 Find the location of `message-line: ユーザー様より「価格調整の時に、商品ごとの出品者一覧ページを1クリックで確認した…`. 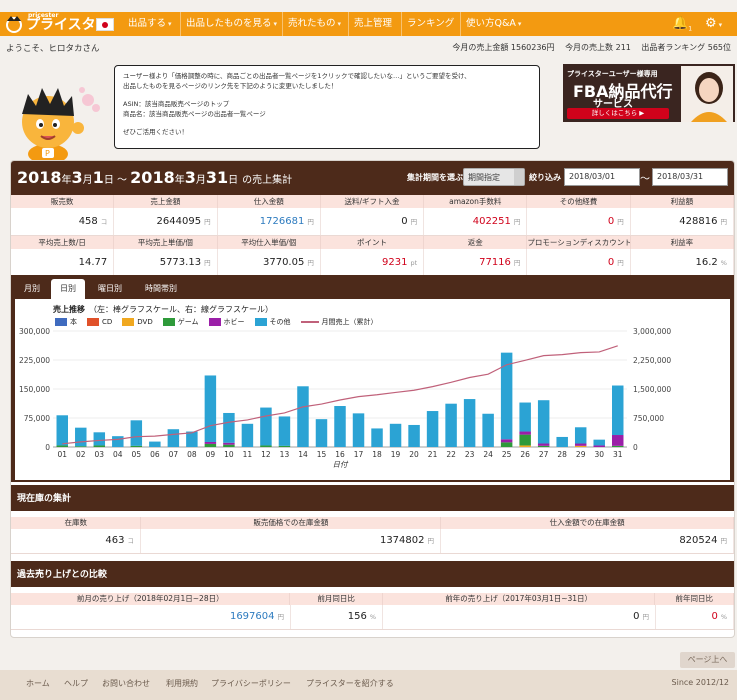

message-line: ユーザー様より「価格調整の時に、商品ごとの出品者一覧ページを1クリックで確認した… is located at coordinates (297, 76).